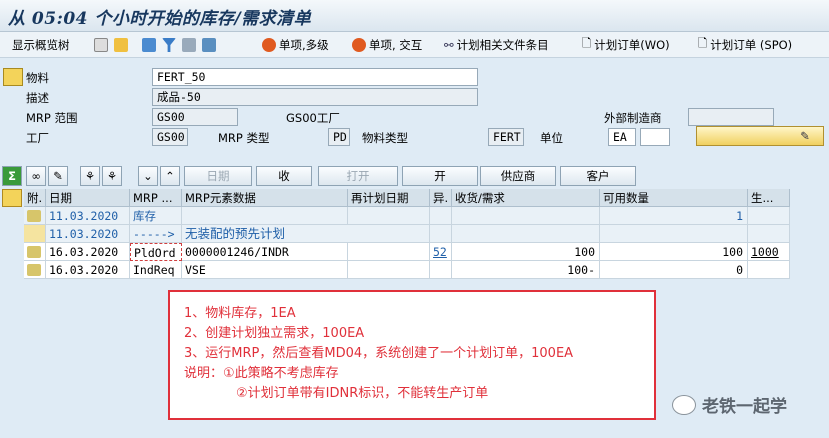 This screenshot has height=438, width=829. Describe the element at coordinates (674, 234) in the screenshot. I see `row-available` at that location.